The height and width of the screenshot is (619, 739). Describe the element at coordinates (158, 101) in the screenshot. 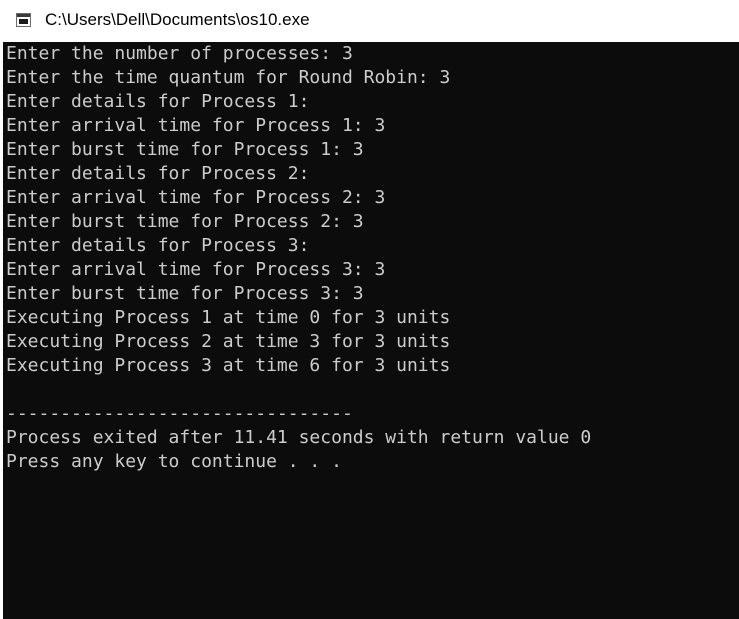

I see `console-line-details-process-1: Enter details for Process 1:` at that location.